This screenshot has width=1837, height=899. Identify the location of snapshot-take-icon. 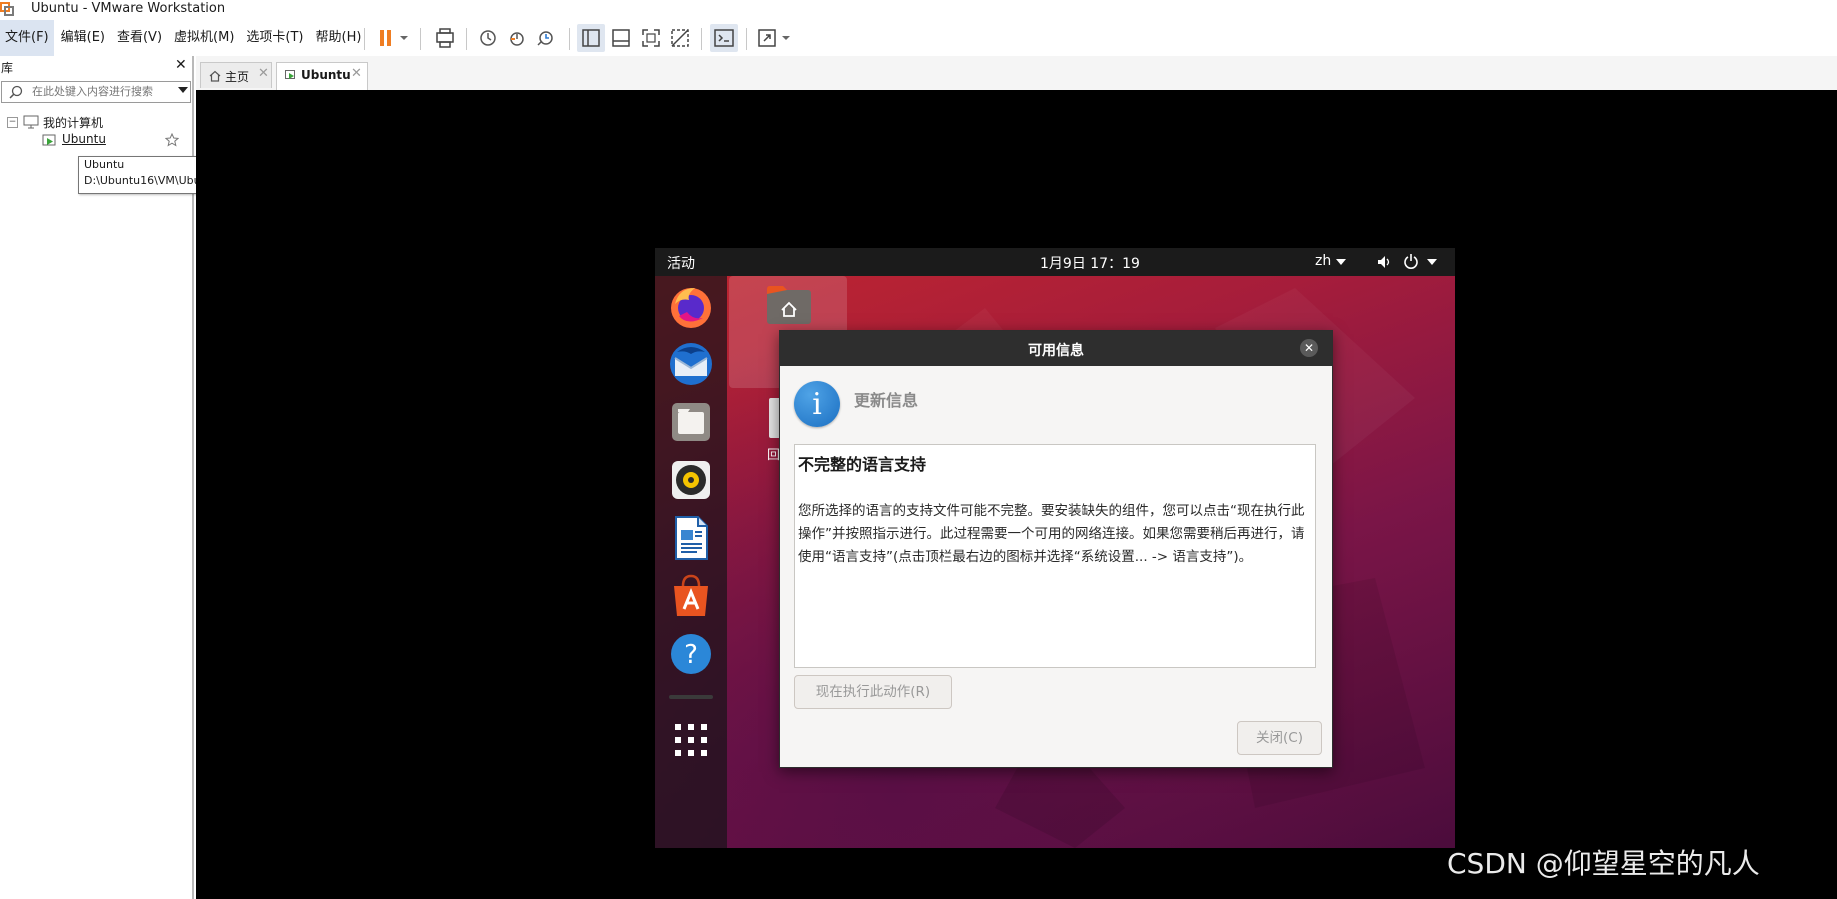
(488, 38).